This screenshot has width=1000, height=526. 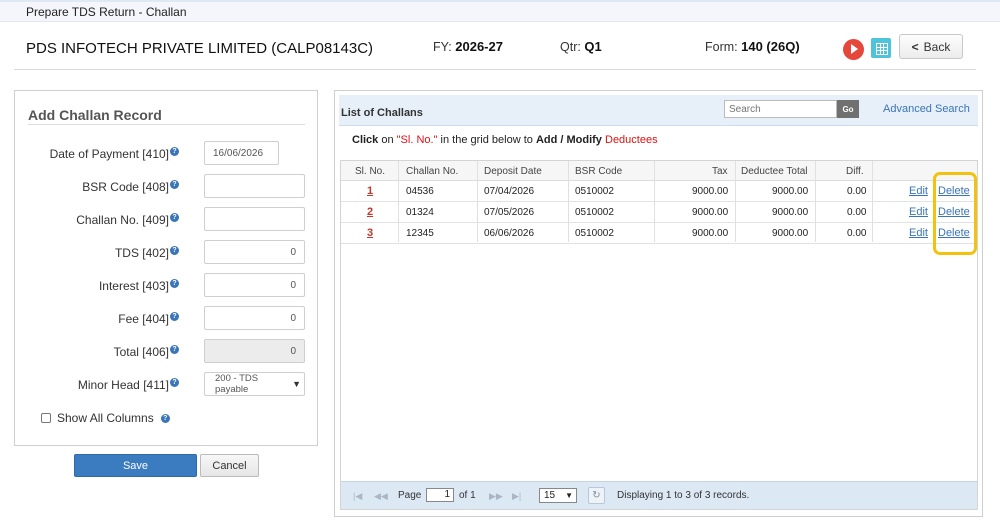 I want to click on fy-value: 2026-27, so click(x=479, y=46).